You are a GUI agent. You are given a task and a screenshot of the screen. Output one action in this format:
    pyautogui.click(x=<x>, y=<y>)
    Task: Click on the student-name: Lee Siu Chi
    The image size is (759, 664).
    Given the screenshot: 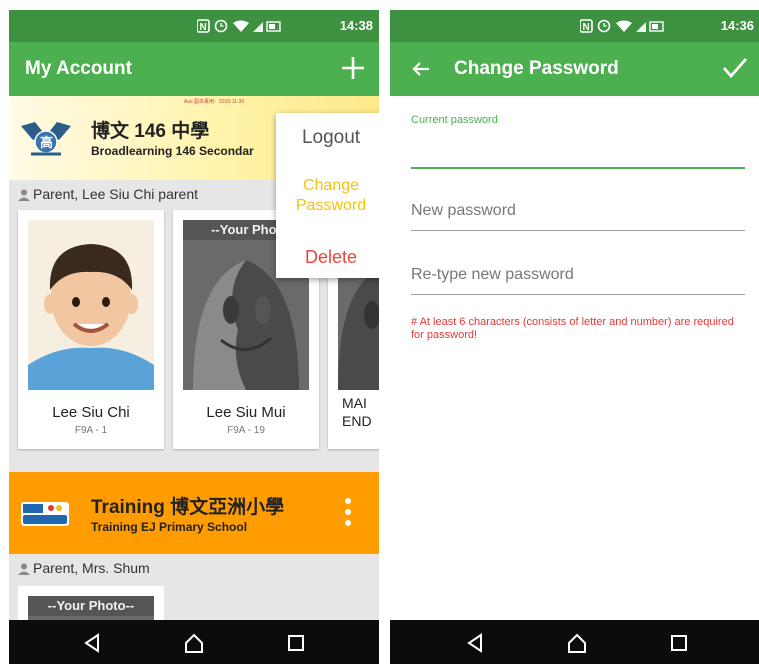 What is the action you would take?
    pyautogui.click(x=91, y=412)
    